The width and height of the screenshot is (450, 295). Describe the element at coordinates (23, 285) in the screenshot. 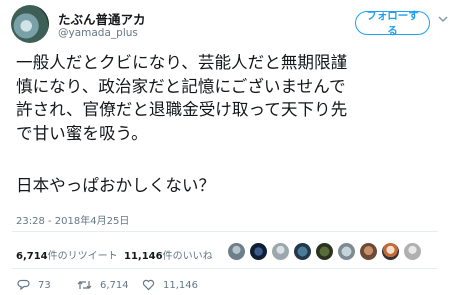

I see `reply-icon` at that location.